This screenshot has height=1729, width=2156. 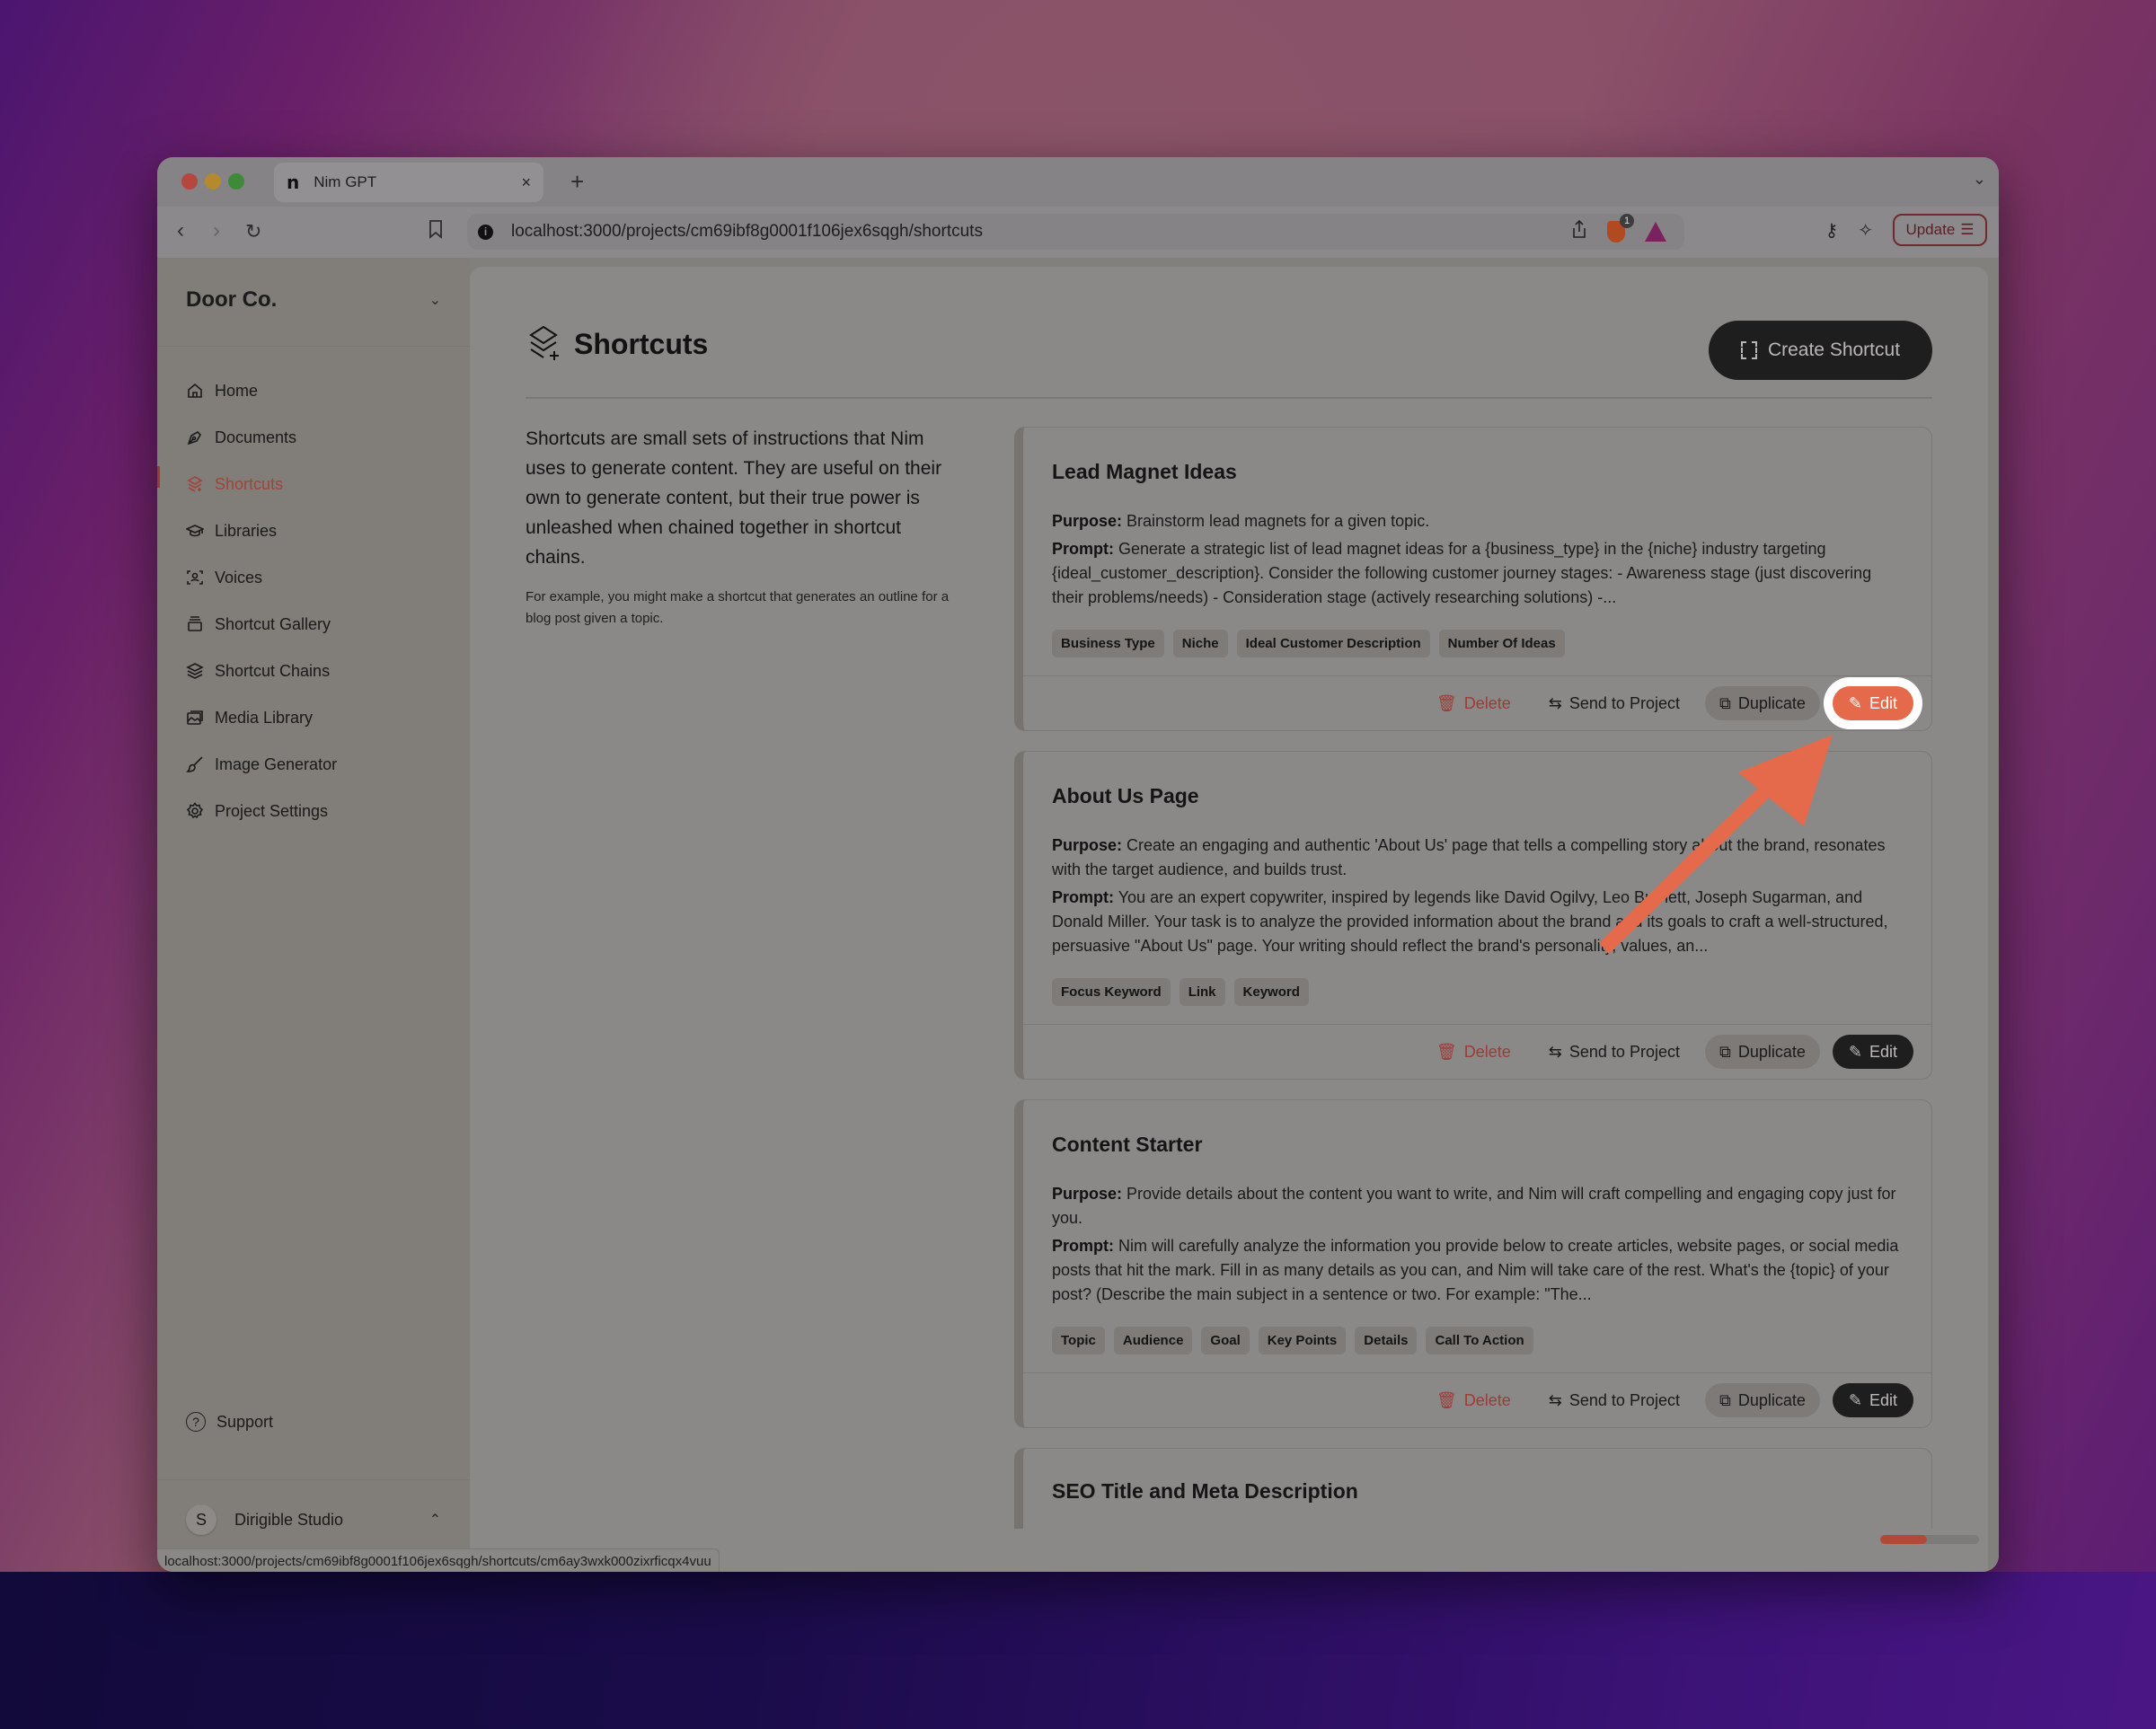 I want to click on account-switcher: S Dirigible Studio ⌃, so click(x=313, y=1519).